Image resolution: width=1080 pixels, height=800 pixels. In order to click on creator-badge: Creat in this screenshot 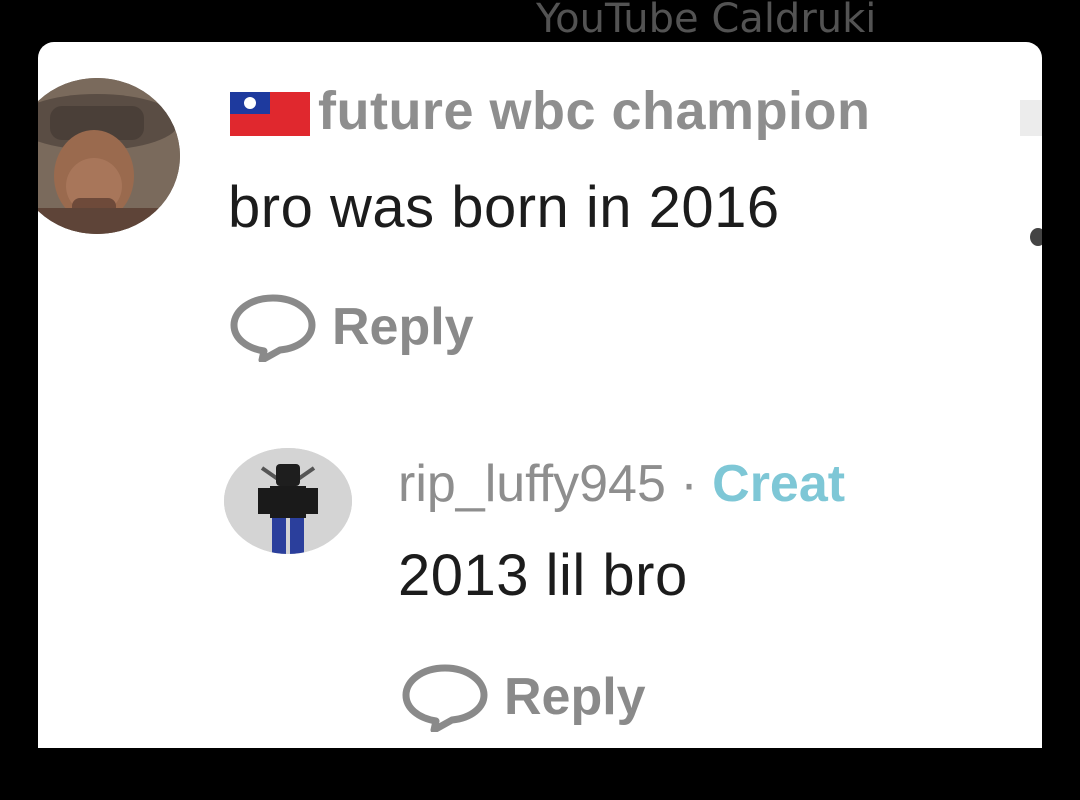, I will do `click(779, 484)`.